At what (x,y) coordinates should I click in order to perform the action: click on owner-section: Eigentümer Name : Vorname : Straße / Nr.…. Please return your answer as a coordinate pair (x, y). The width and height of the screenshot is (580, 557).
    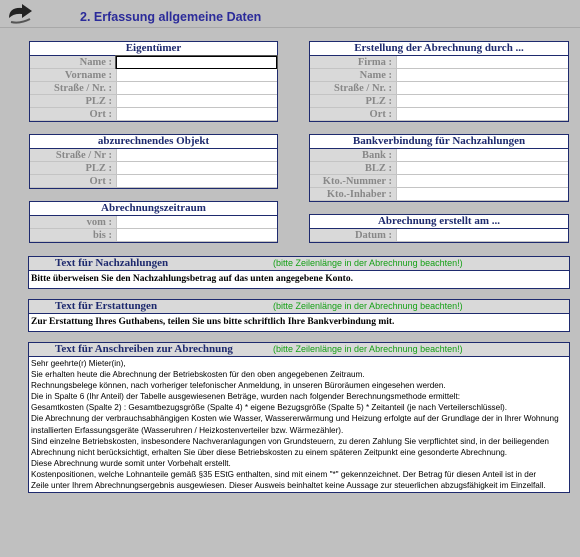
    Looking at the image, I should click on (153, 81).